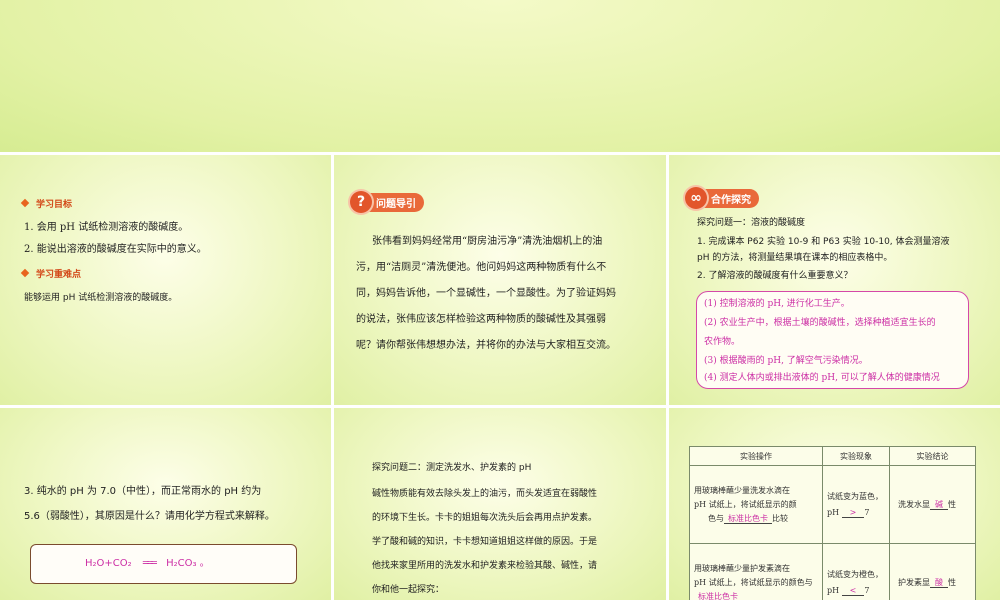 Image resolution: width=1000 pixels, height=600 pixels. I want to click on cooperation-badge: ∞ 合作探究, so click(722, 198).